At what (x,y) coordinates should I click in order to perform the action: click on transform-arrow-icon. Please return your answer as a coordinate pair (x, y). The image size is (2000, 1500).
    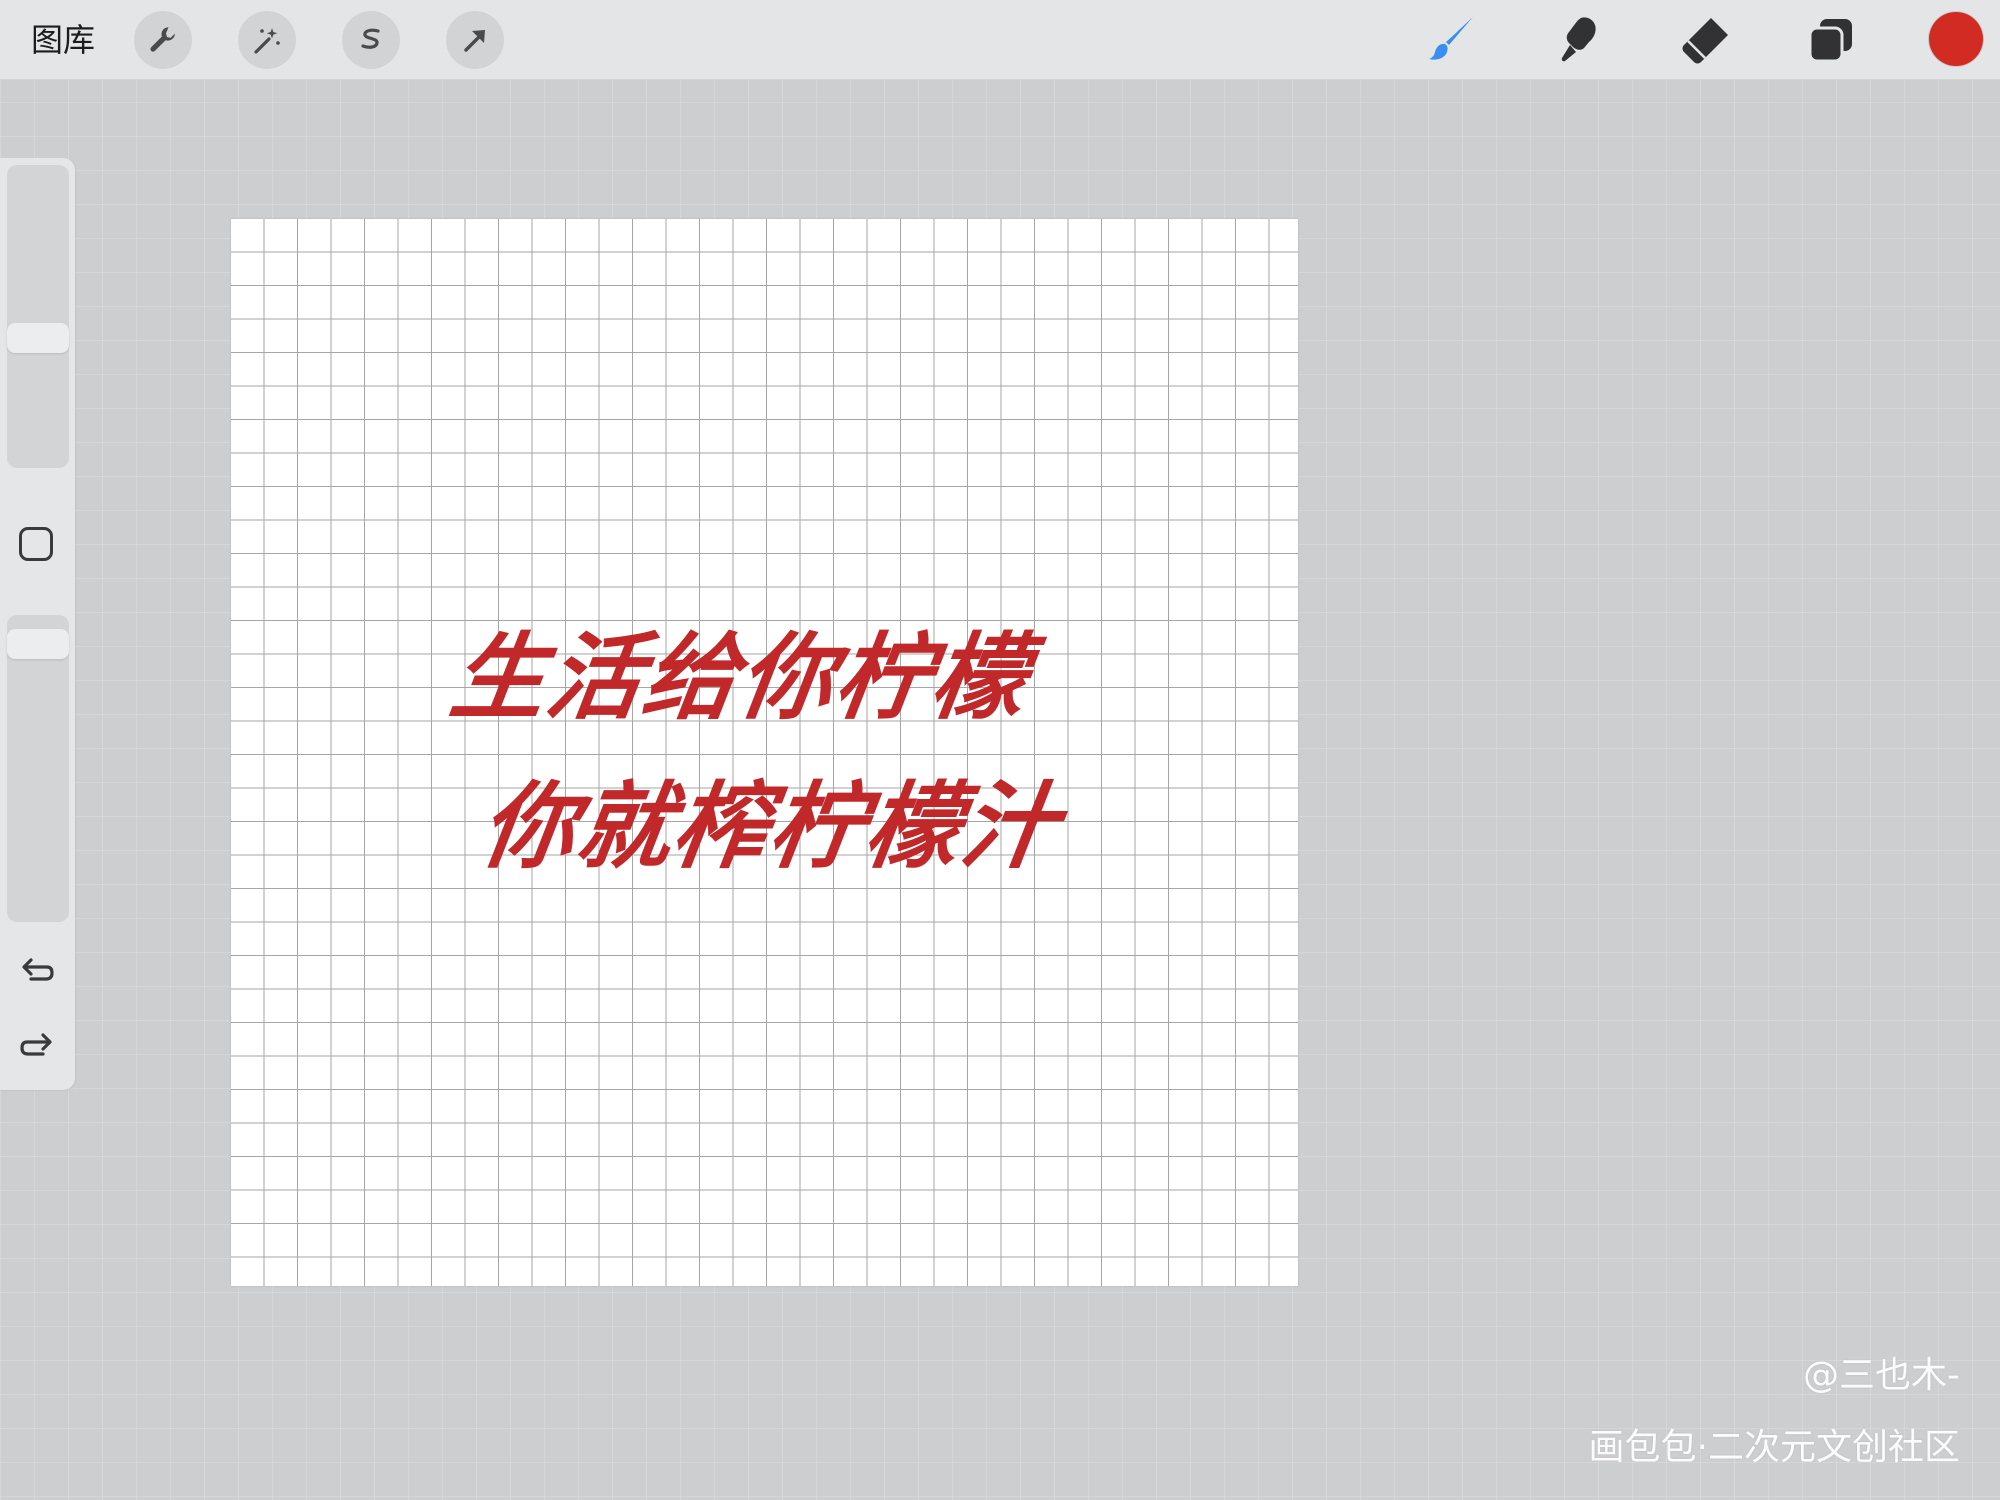
    Looking at the image, I should click on (474, 41).